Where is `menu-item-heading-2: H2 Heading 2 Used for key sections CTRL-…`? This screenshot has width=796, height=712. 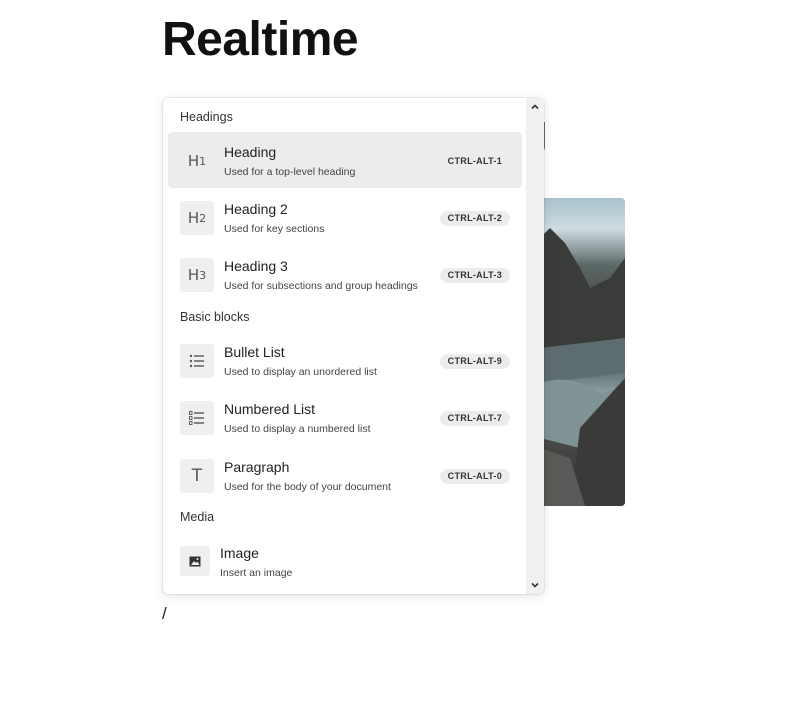
menu-item-heading-2: H2 Heading 2 Used for key sections CTRL-… is located at coordinates (345, 217).